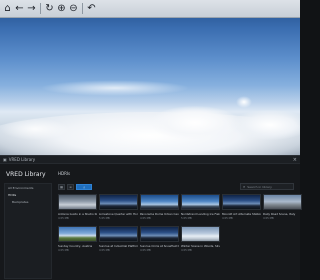 This screenshot has width=320, height=280. I want to click on zoom-out-button: ⊖, so click(73, 9).